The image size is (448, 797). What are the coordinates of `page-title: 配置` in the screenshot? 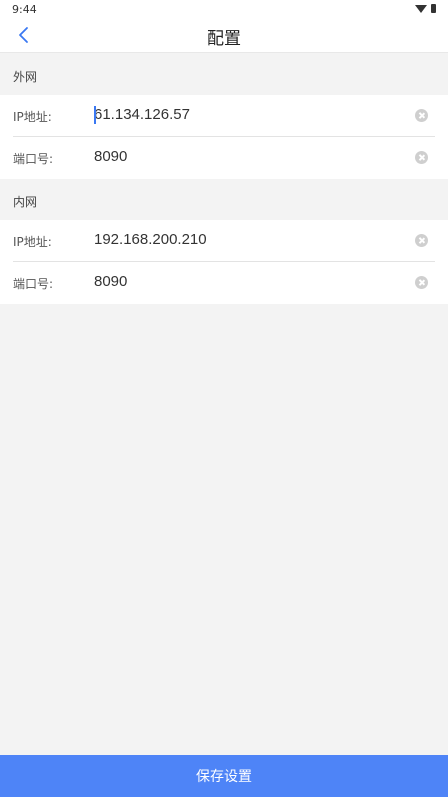 It's located at (224, 39).